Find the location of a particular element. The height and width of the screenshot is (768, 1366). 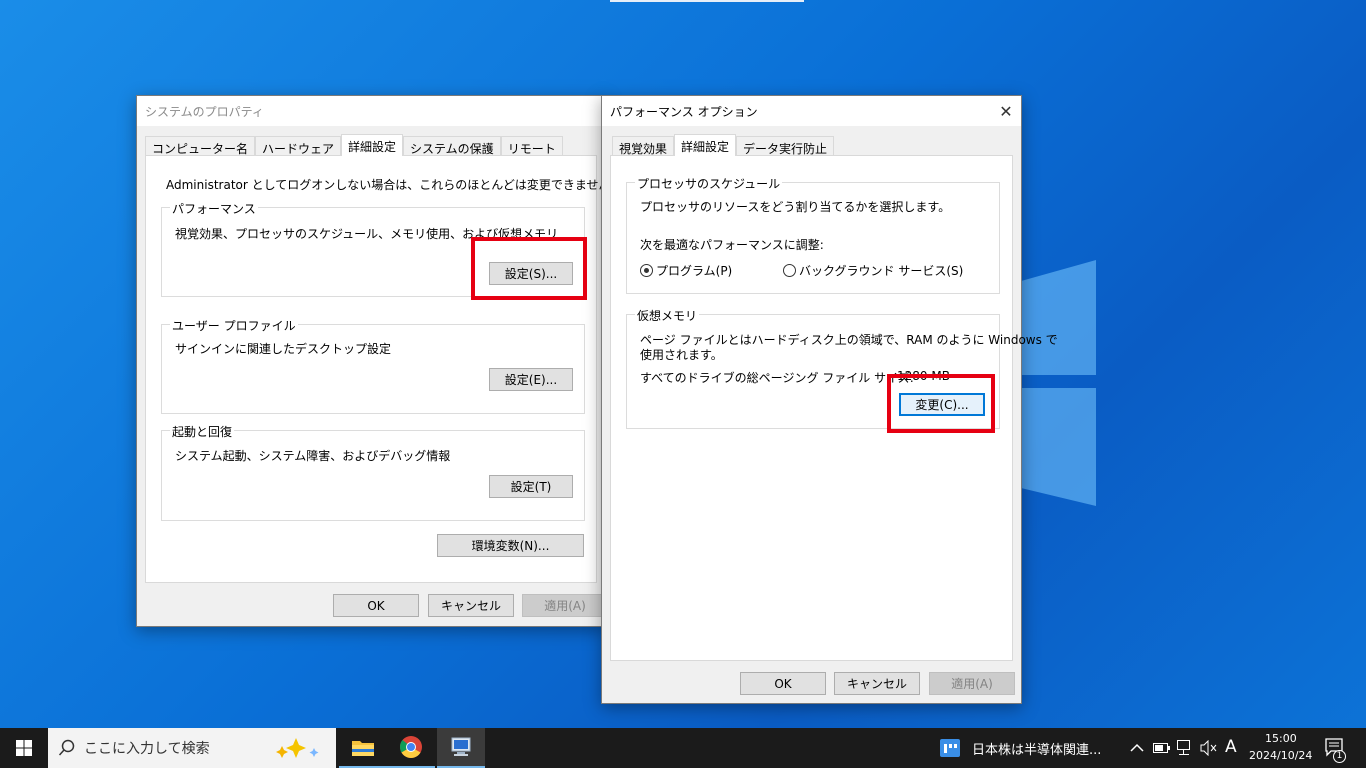

tab-visual-effects: 視覚効果 is located at coordinates (643, 146).